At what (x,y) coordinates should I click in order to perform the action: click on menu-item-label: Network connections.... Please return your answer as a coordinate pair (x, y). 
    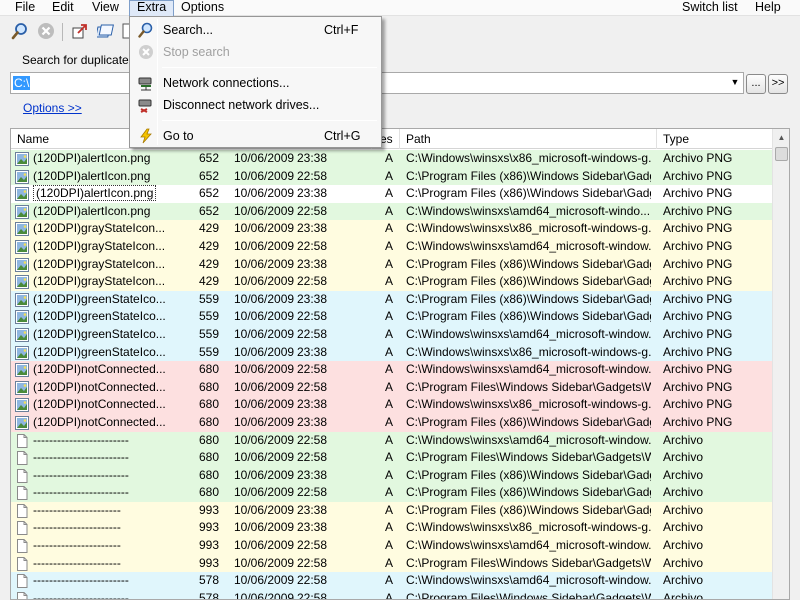
    Looking at the image, I should click on (226, 83).